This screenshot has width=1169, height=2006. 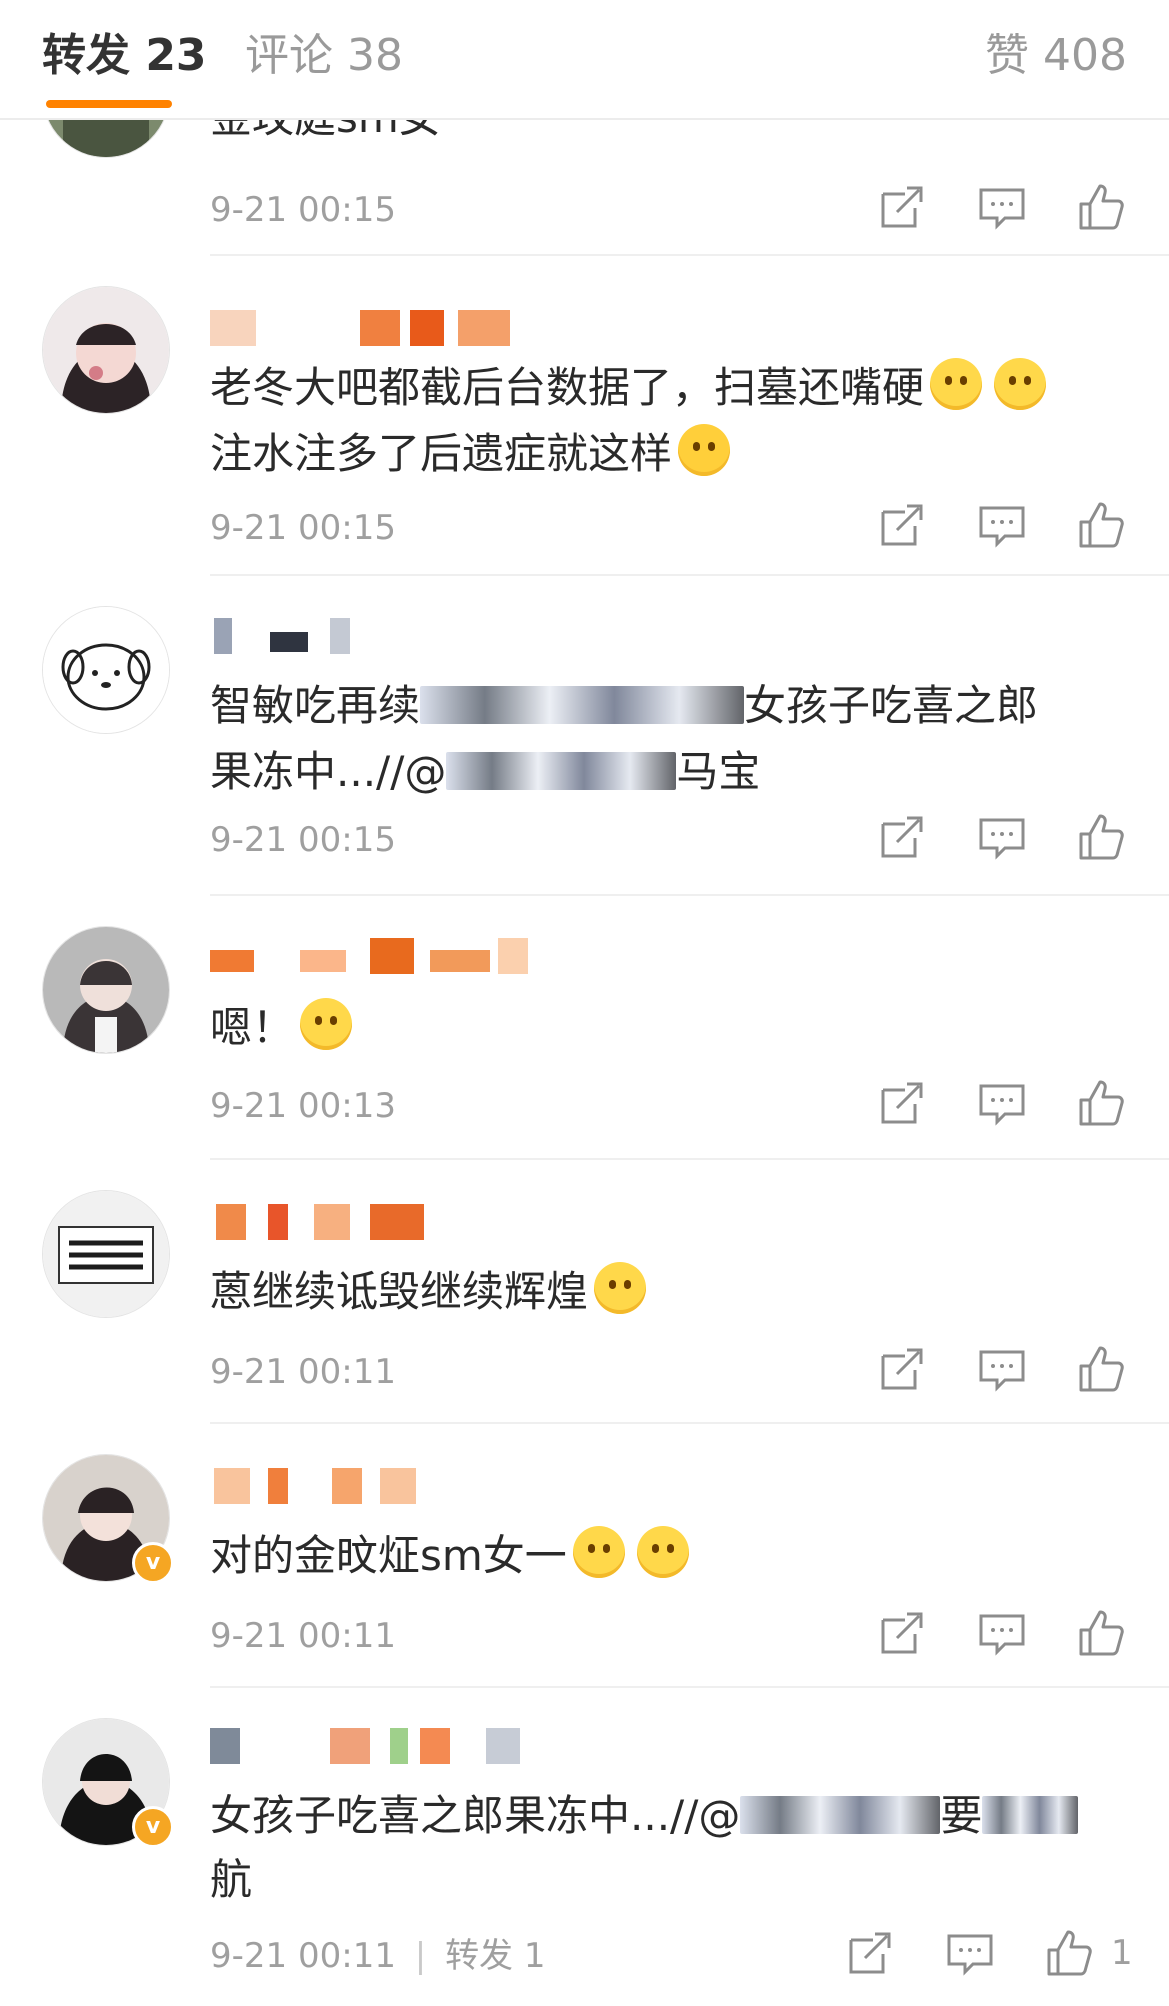 I want to click on comment-mention: 女孩子吃喜之郎果冻中...//@, so click(x=475, y=1815).